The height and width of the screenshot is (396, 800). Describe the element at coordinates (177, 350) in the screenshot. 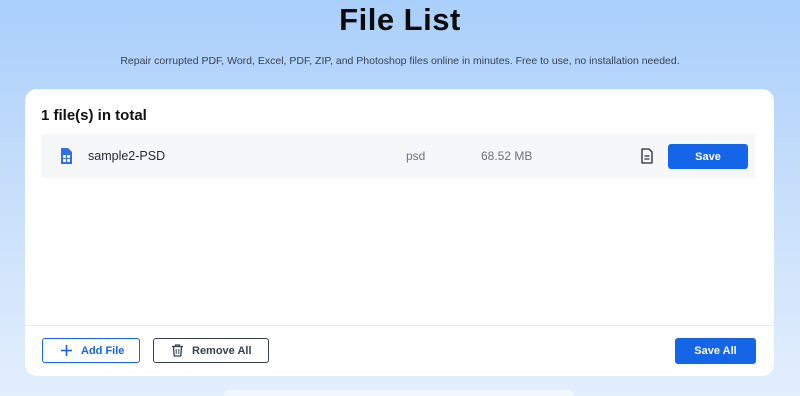

I see `trash-icon` at that location.